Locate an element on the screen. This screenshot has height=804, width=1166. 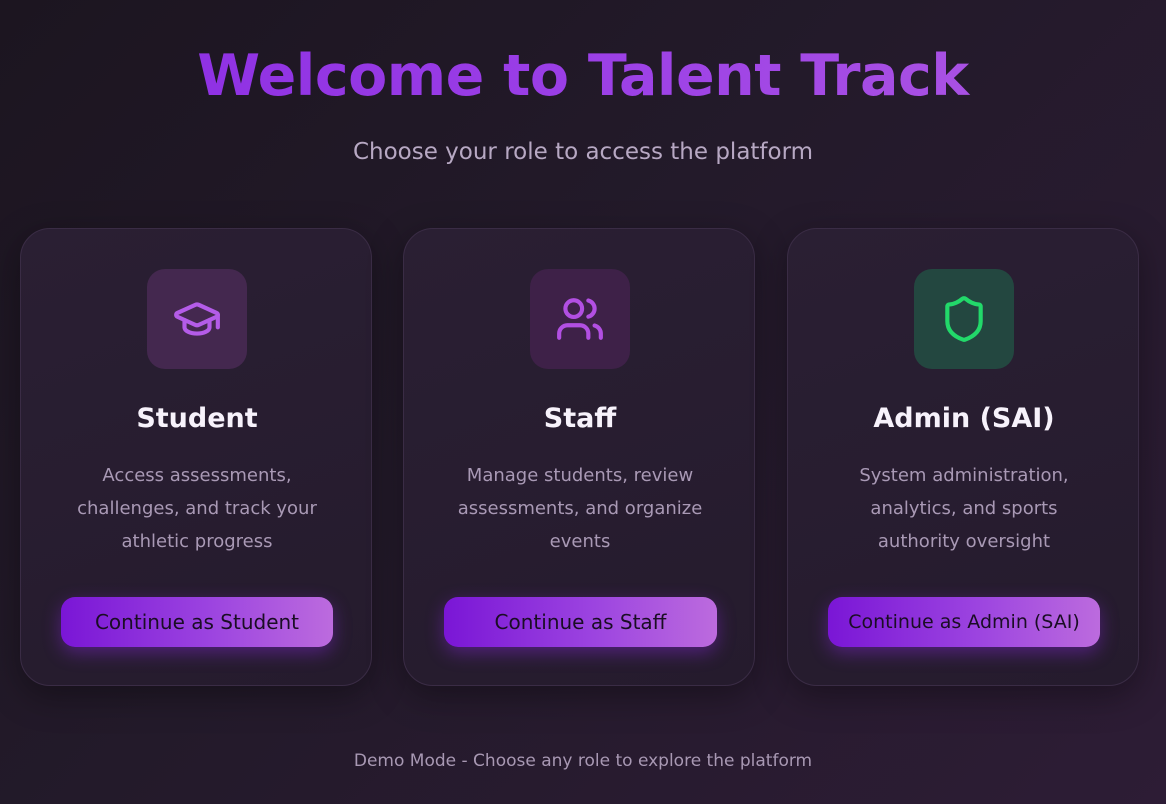
graduation-cap-icon is located at coordinates (197, 319).